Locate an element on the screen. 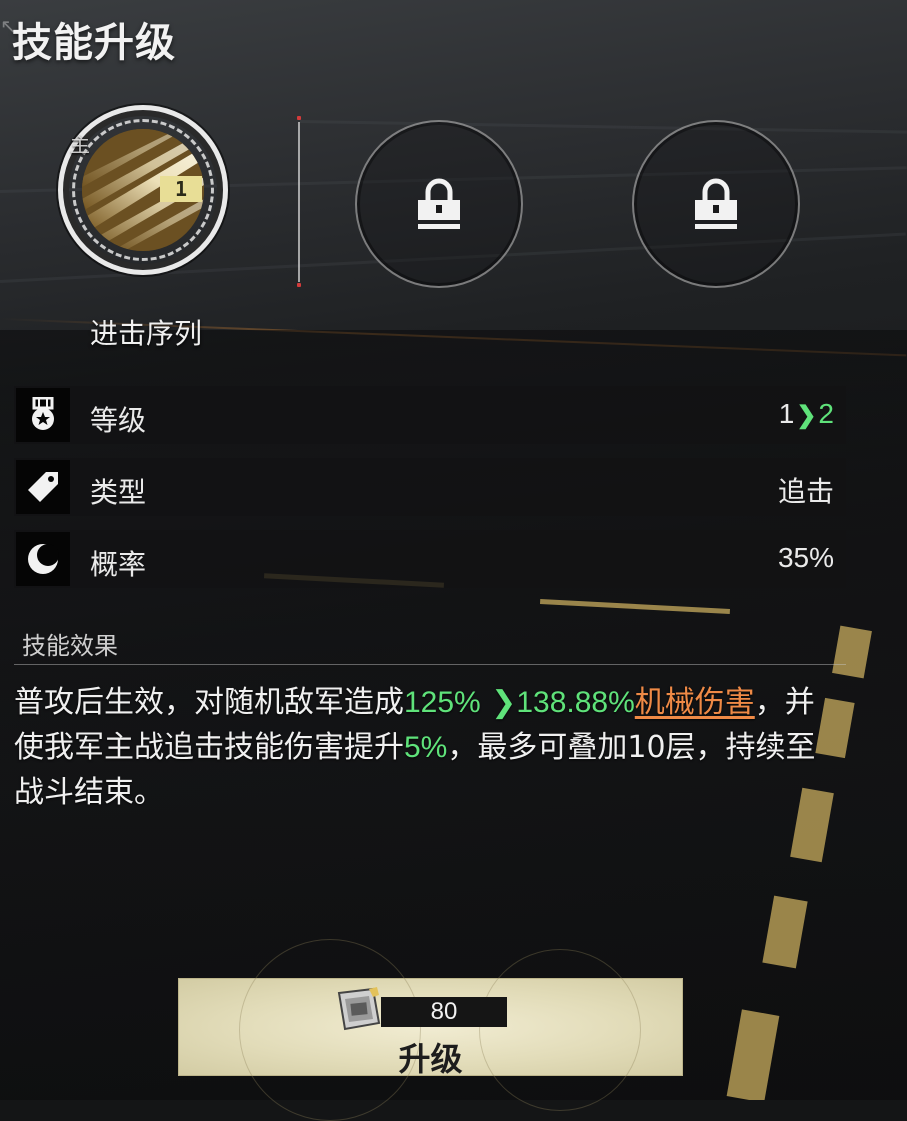 The height and width of the screenshot is (1121, 907). medal-icon is located at coordinates (43, 415).